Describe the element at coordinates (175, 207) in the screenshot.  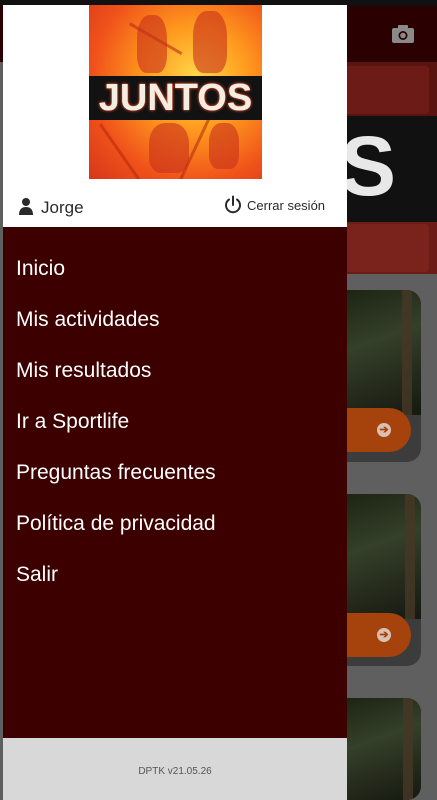
I see `user-row: Jorge Cerrar sesión` at that location.